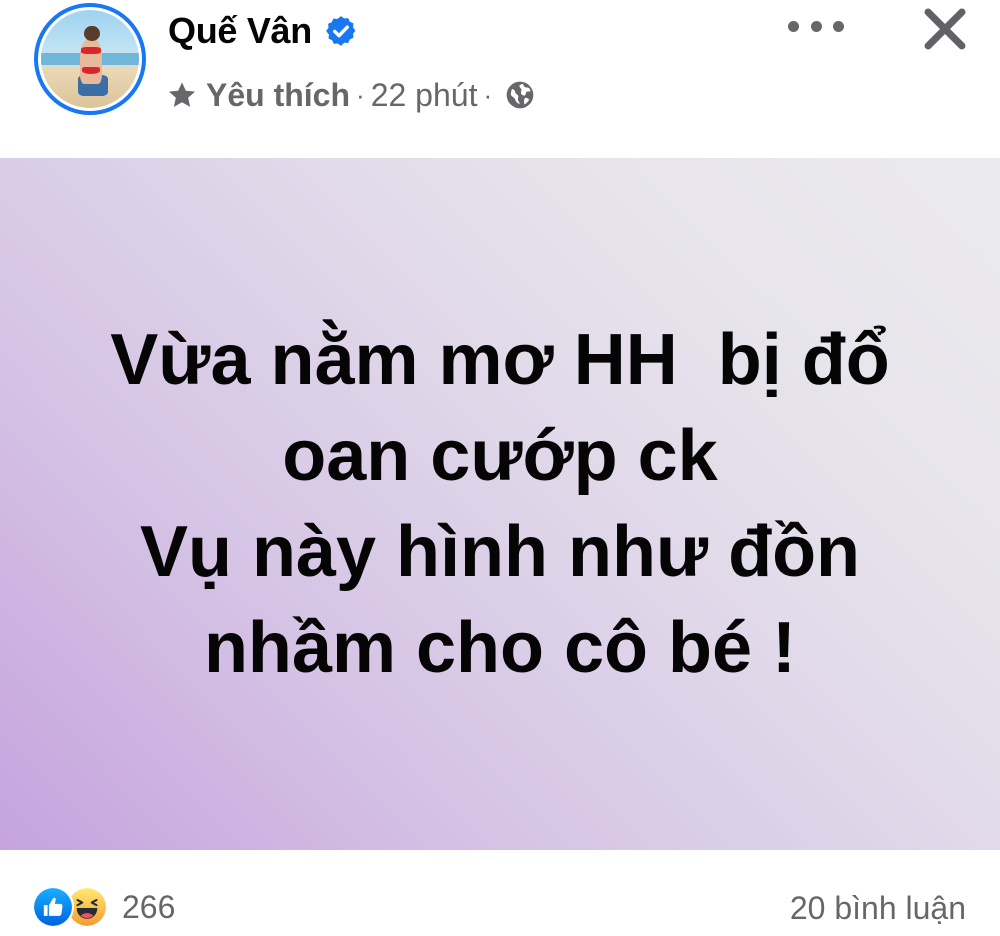 The width and height of the screenshot is (1000, 936). I want to click on author-avatar, so click(90, 59).